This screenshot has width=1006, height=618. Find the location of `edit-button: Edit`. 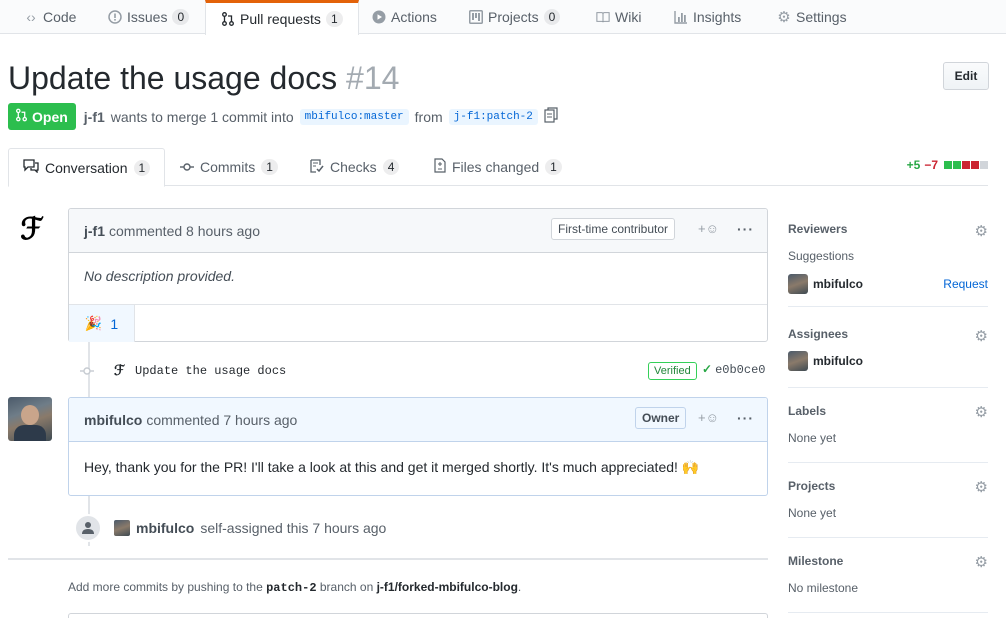

edit-button: Edit is located at coordinates (966, 76).